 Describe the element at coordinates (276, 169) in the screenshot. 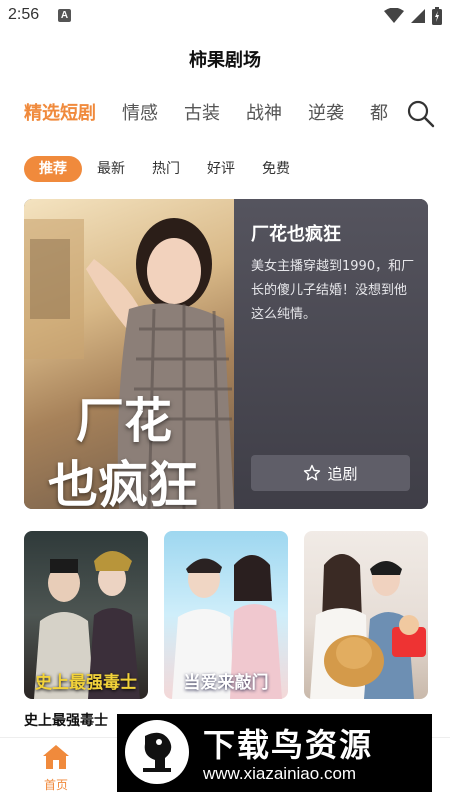

I see `chip-free: 免费` at that location.